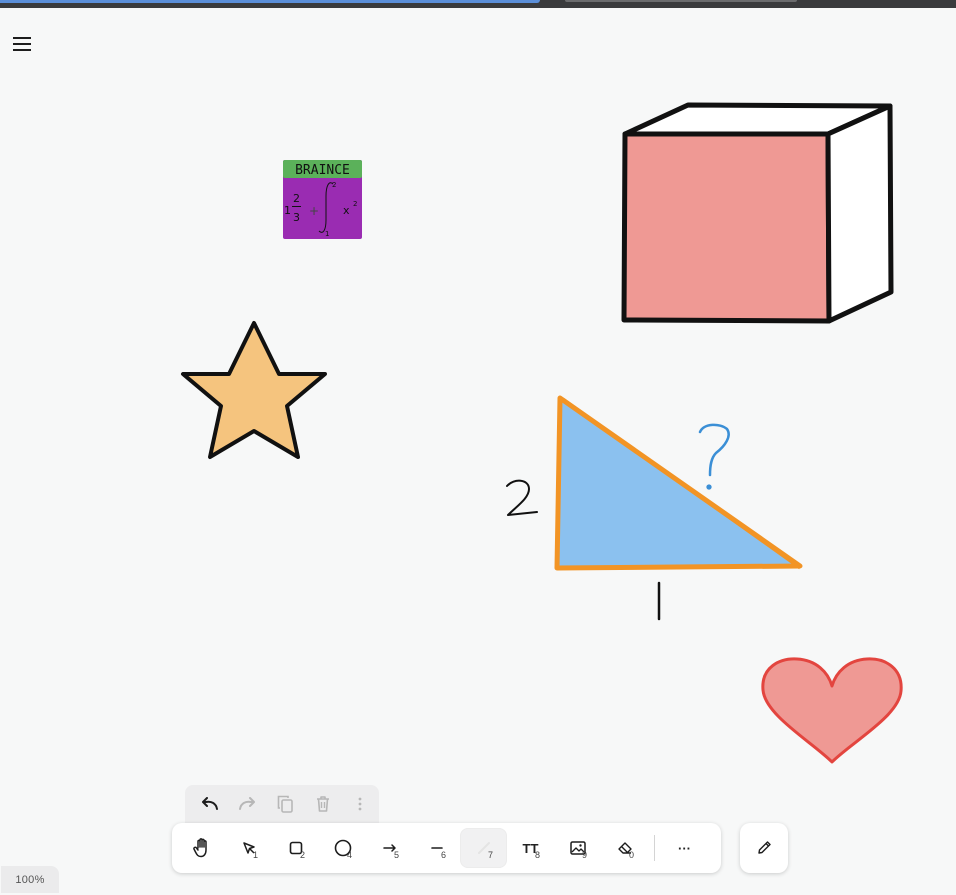 The width and height of the screenshot is (956, 895). What do you see at coordinates (248, 848) in the screenshot?
I see `tool-select: 1` at bounding box center [248, 848].